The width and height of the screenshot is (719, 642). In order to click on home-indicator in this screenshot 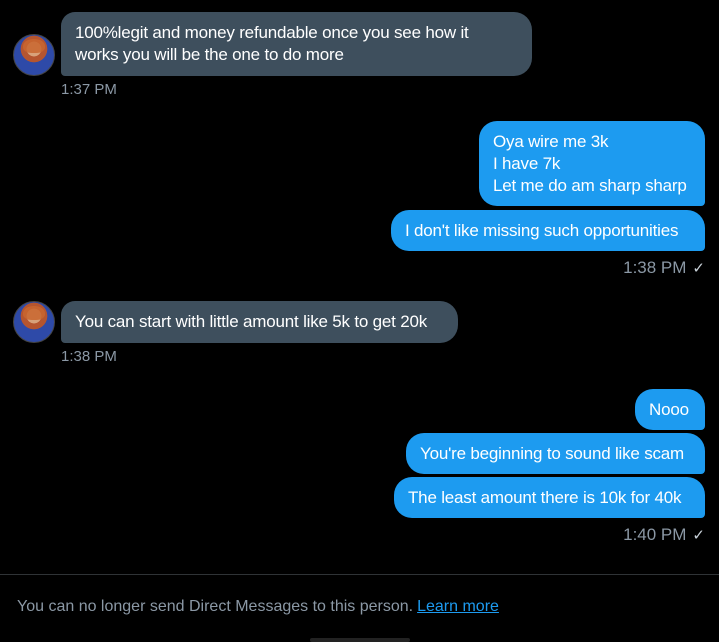, I will do `click(360, 640)`.